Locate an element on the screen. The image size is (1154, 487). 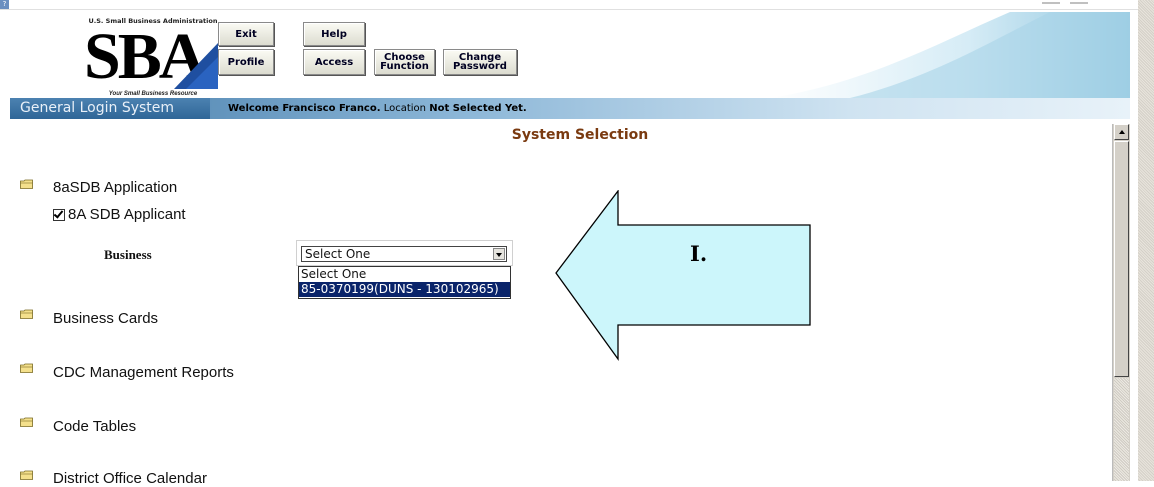
system-title: General Login System is located at coordinates (110, 108).